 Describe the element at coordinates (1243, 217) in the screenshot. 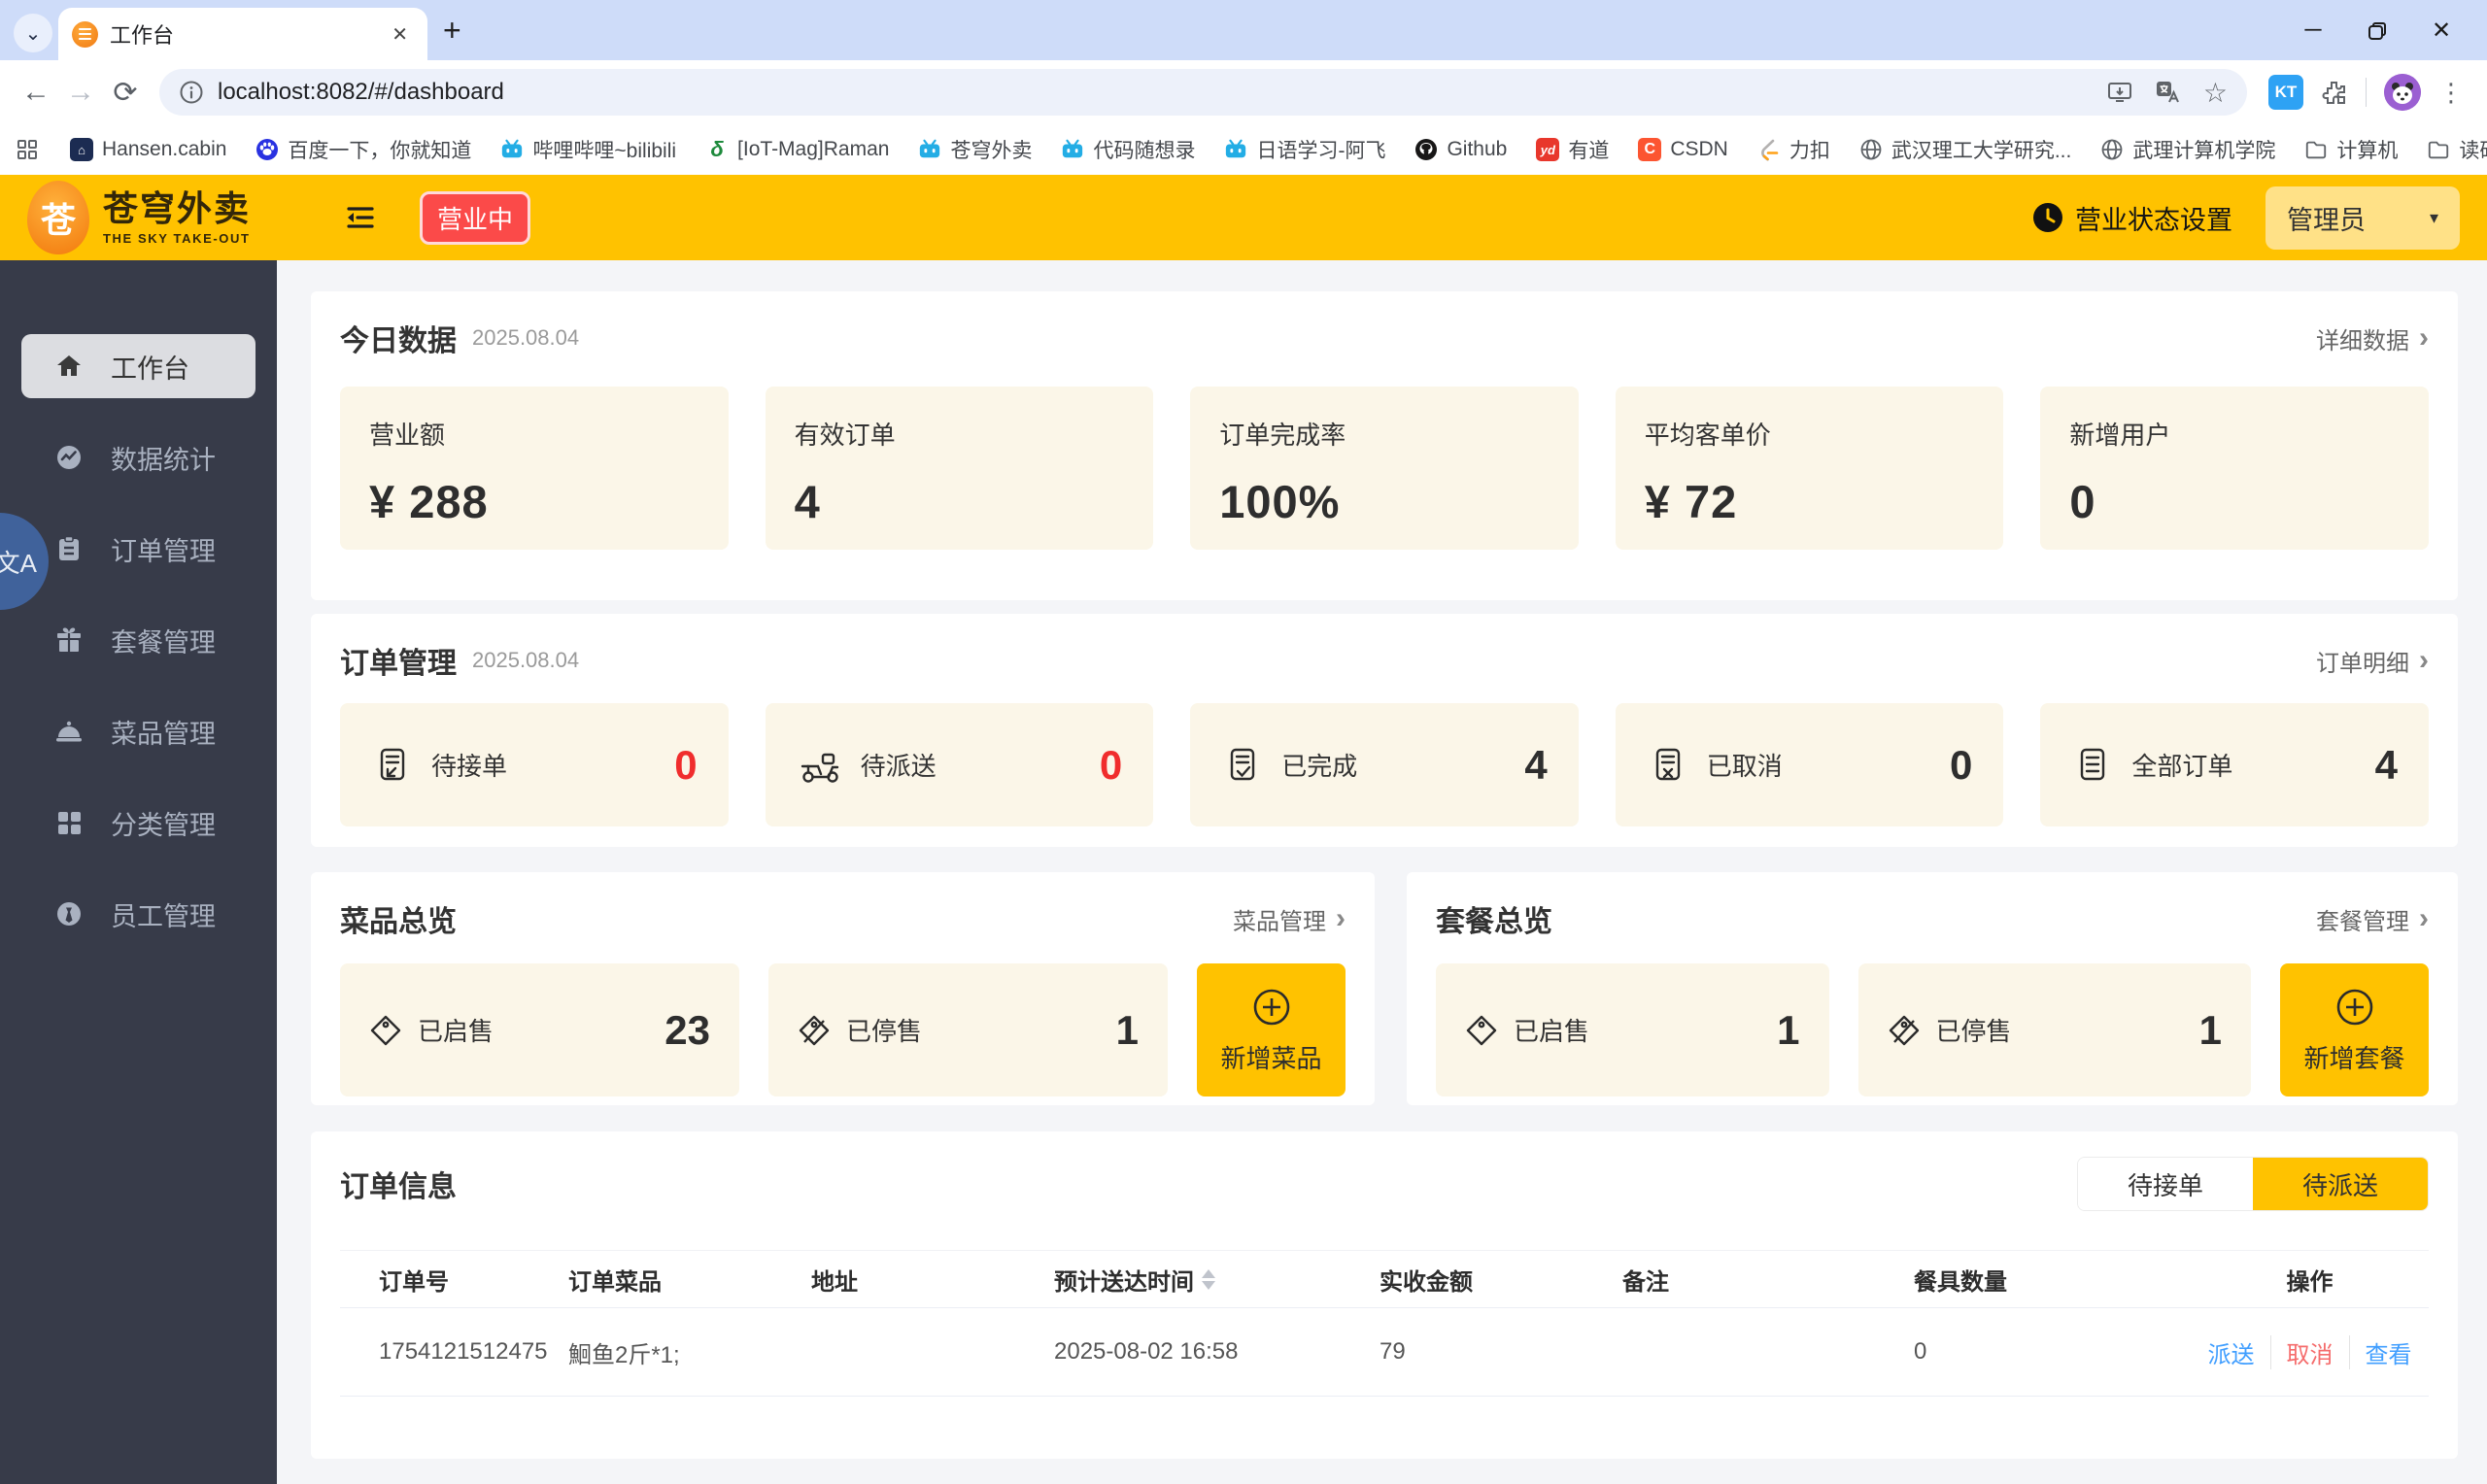

I see `app-header: 苍 苍穹外卖 THE SKY TAKE-OUT 营业中 营业状态设置 管理员 ▾` at that location.